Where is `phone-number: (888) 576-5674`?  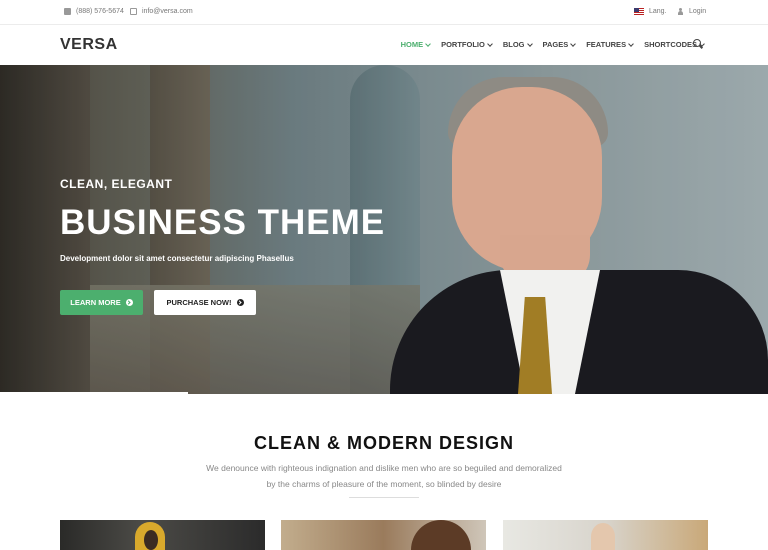 phone-number: (888) 576-5674 is located at coordinates (100, 11).